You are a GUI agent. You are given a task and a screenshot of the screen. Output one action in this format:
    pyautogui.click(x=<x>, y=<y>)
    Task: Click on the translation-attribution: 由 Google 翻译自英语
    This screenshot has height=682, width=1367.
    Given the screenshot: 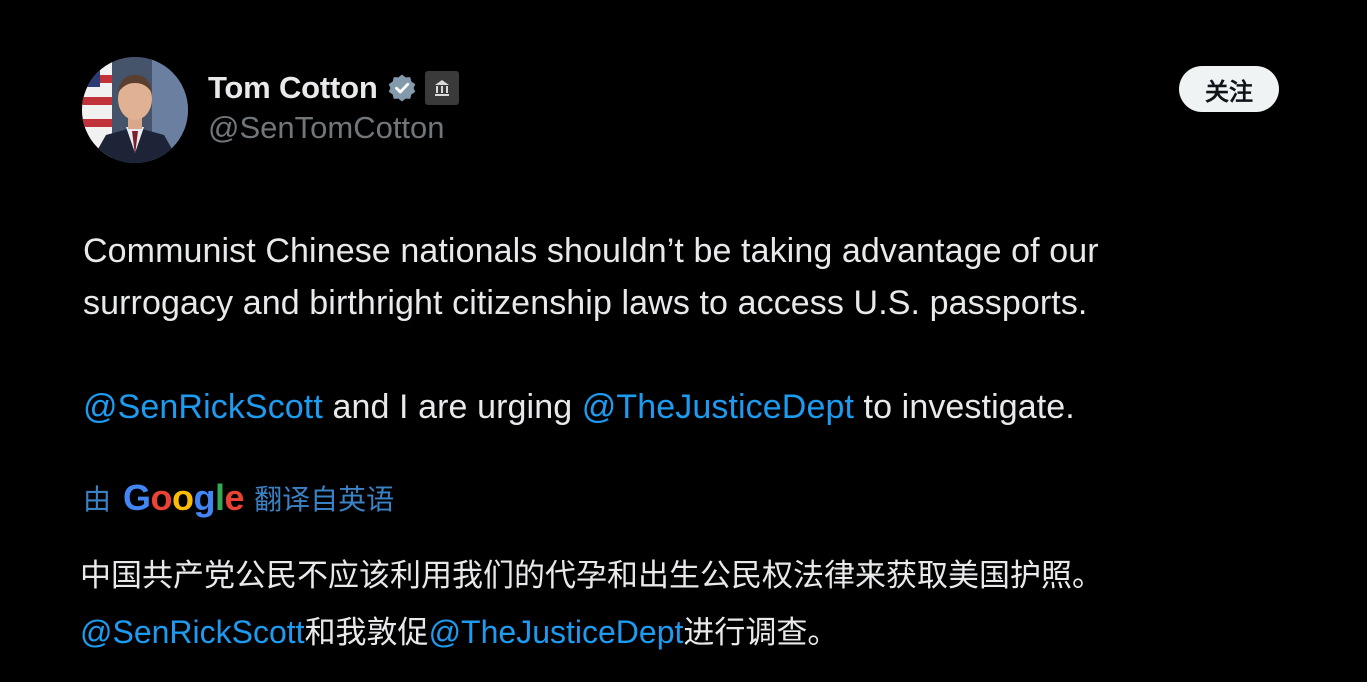 What is the action you would take?
    pyautogui.click(x=238, y=498)
    